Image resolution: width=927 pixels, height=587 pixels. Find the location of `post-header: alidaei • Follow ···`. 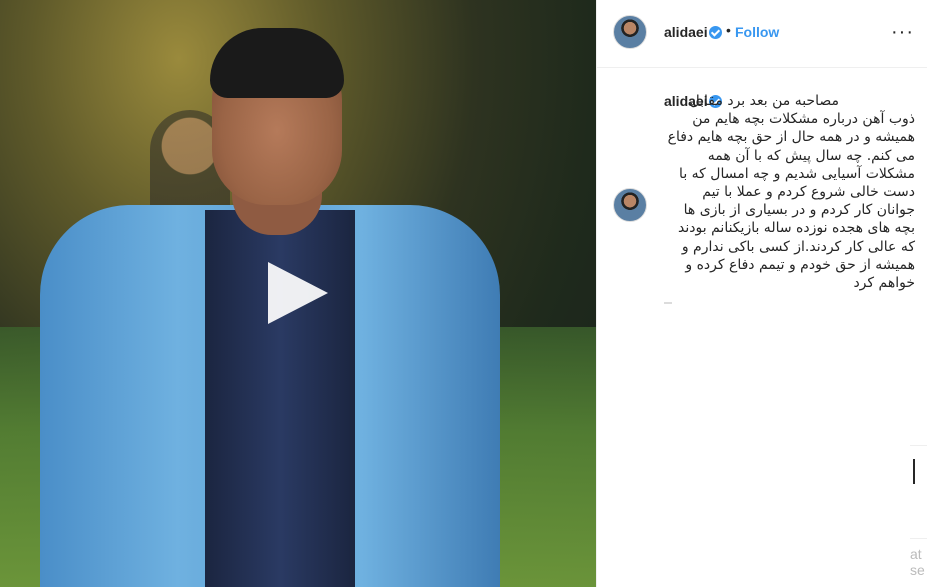

post-header: alidaei • Follow ··· is located at coordinates (762, 34).